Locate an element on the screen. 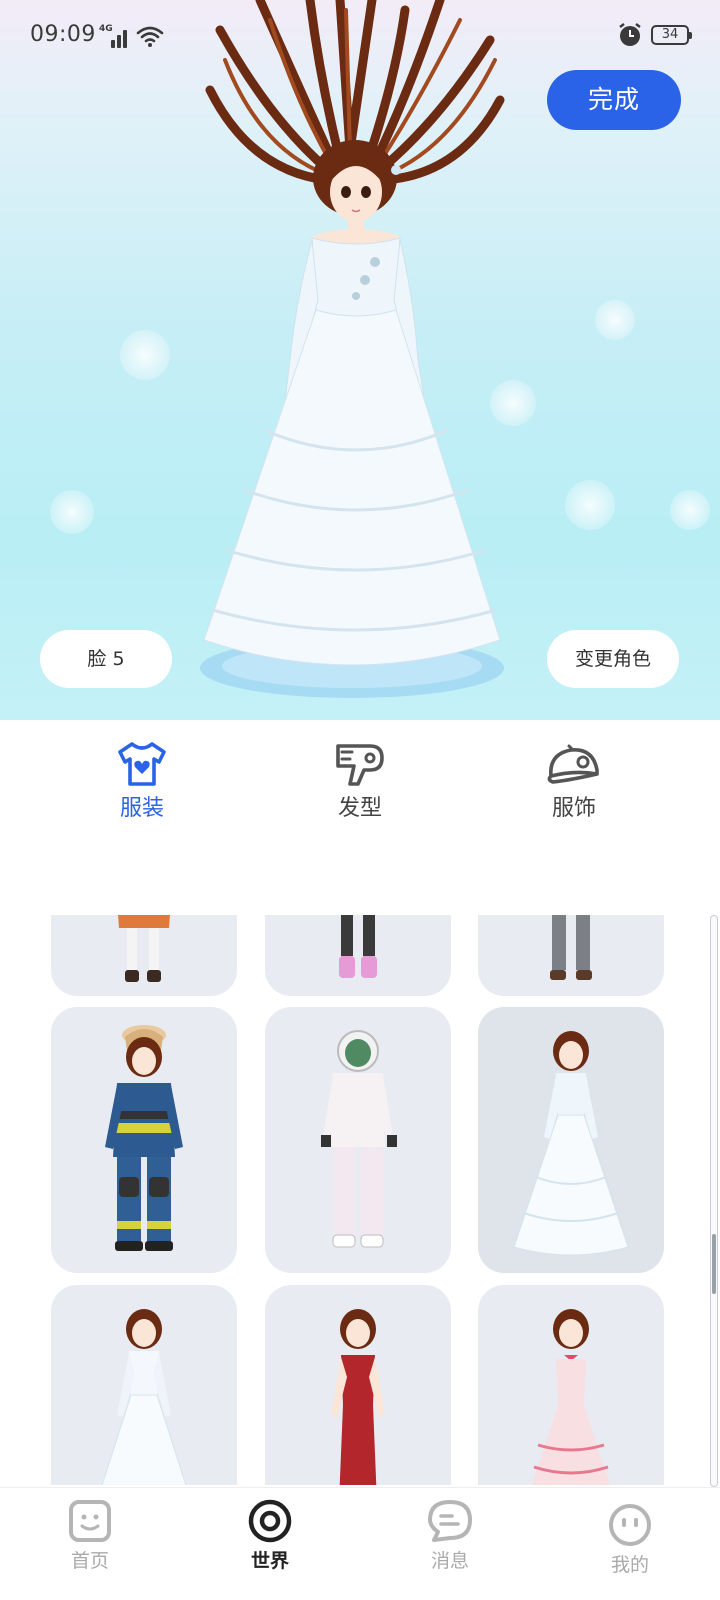 Image resolution: width=720 pixels, height=1600 pixels. hair-dryer-icon is located at coordinates (360, 765).